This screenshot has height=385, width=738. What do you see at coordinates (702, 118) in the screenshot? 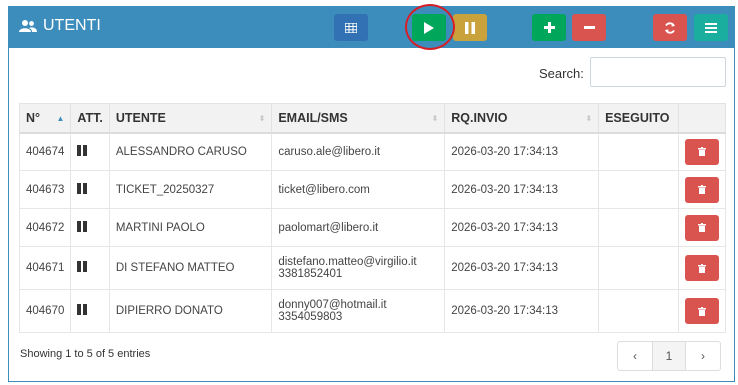
I see `col-header-actions` at bounding box center [702, 118].